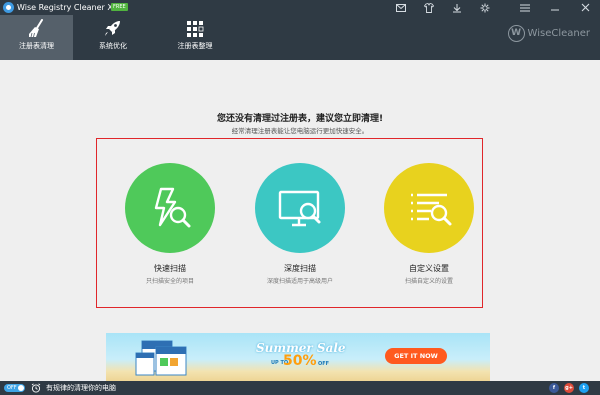  What do you see at coordinates (36, 388) in the screenshot?
I see `alarm-clock-icon` at bounding box center [36, 388].